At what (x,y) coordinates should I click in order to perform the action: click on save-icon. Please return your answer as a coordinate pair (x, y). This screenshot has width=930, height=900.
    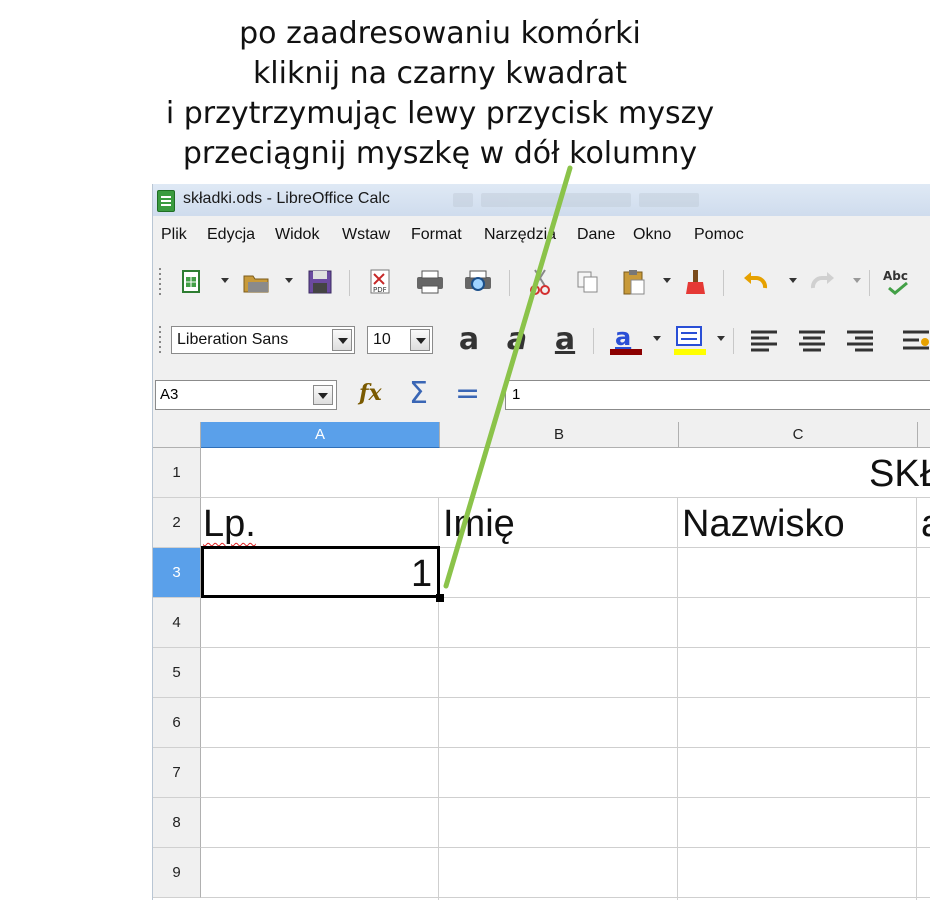
    Looking at the image, I should click on (320, 282).